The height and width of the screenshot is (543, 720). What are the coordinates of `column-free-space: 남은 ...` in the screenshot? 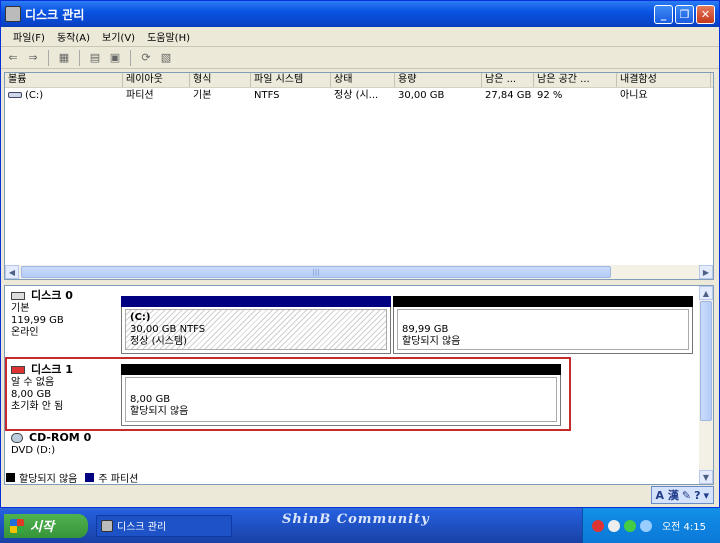 It's located at (508, 80).